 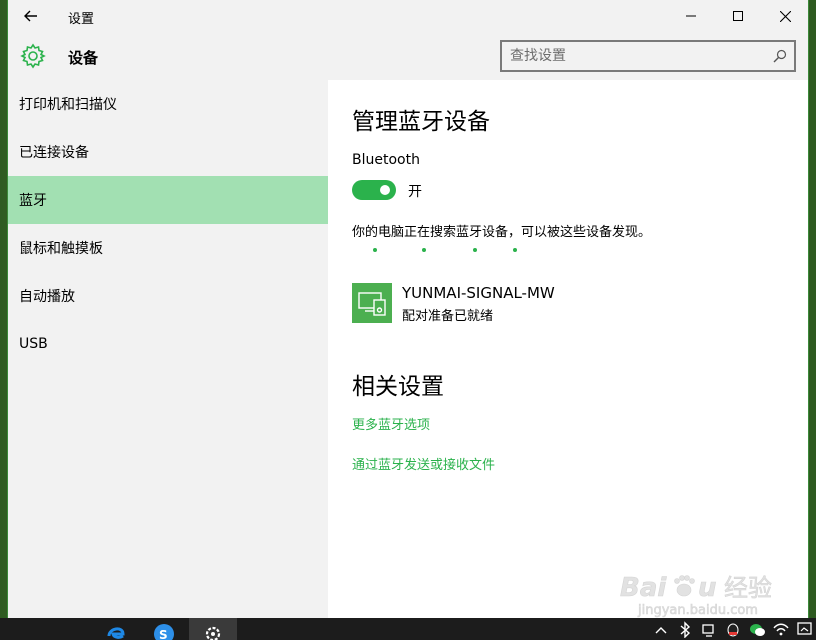 I want to click on sidebar-item-bluetooth: 蓝牙, so click(x=168, y=200).